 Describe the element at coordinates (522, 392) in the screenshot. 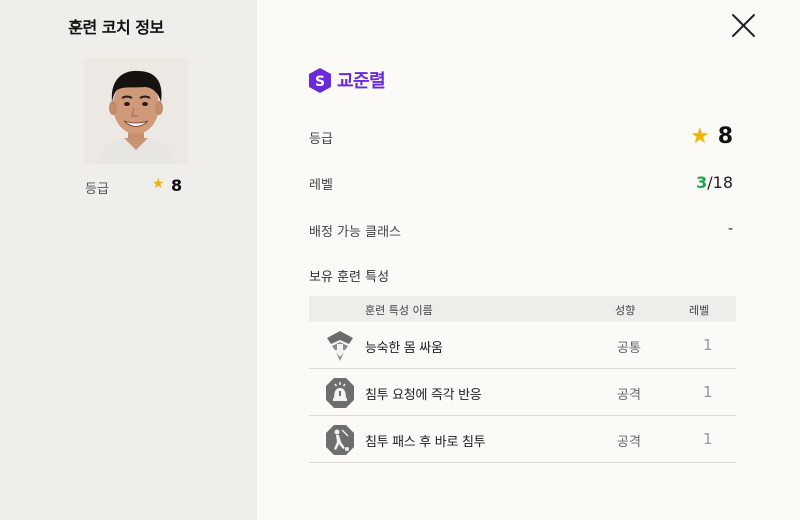

I see `table-row: 침투 요청에 즉각 반응 공격 1` at that location.